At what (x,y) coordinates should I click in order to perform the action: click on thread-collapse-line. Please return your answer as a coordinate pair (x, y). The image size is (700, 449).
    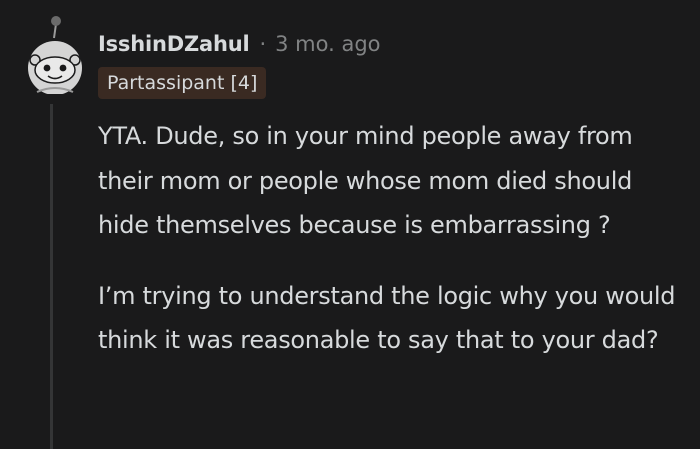
    Looking at the image, I should click on (51, 276).